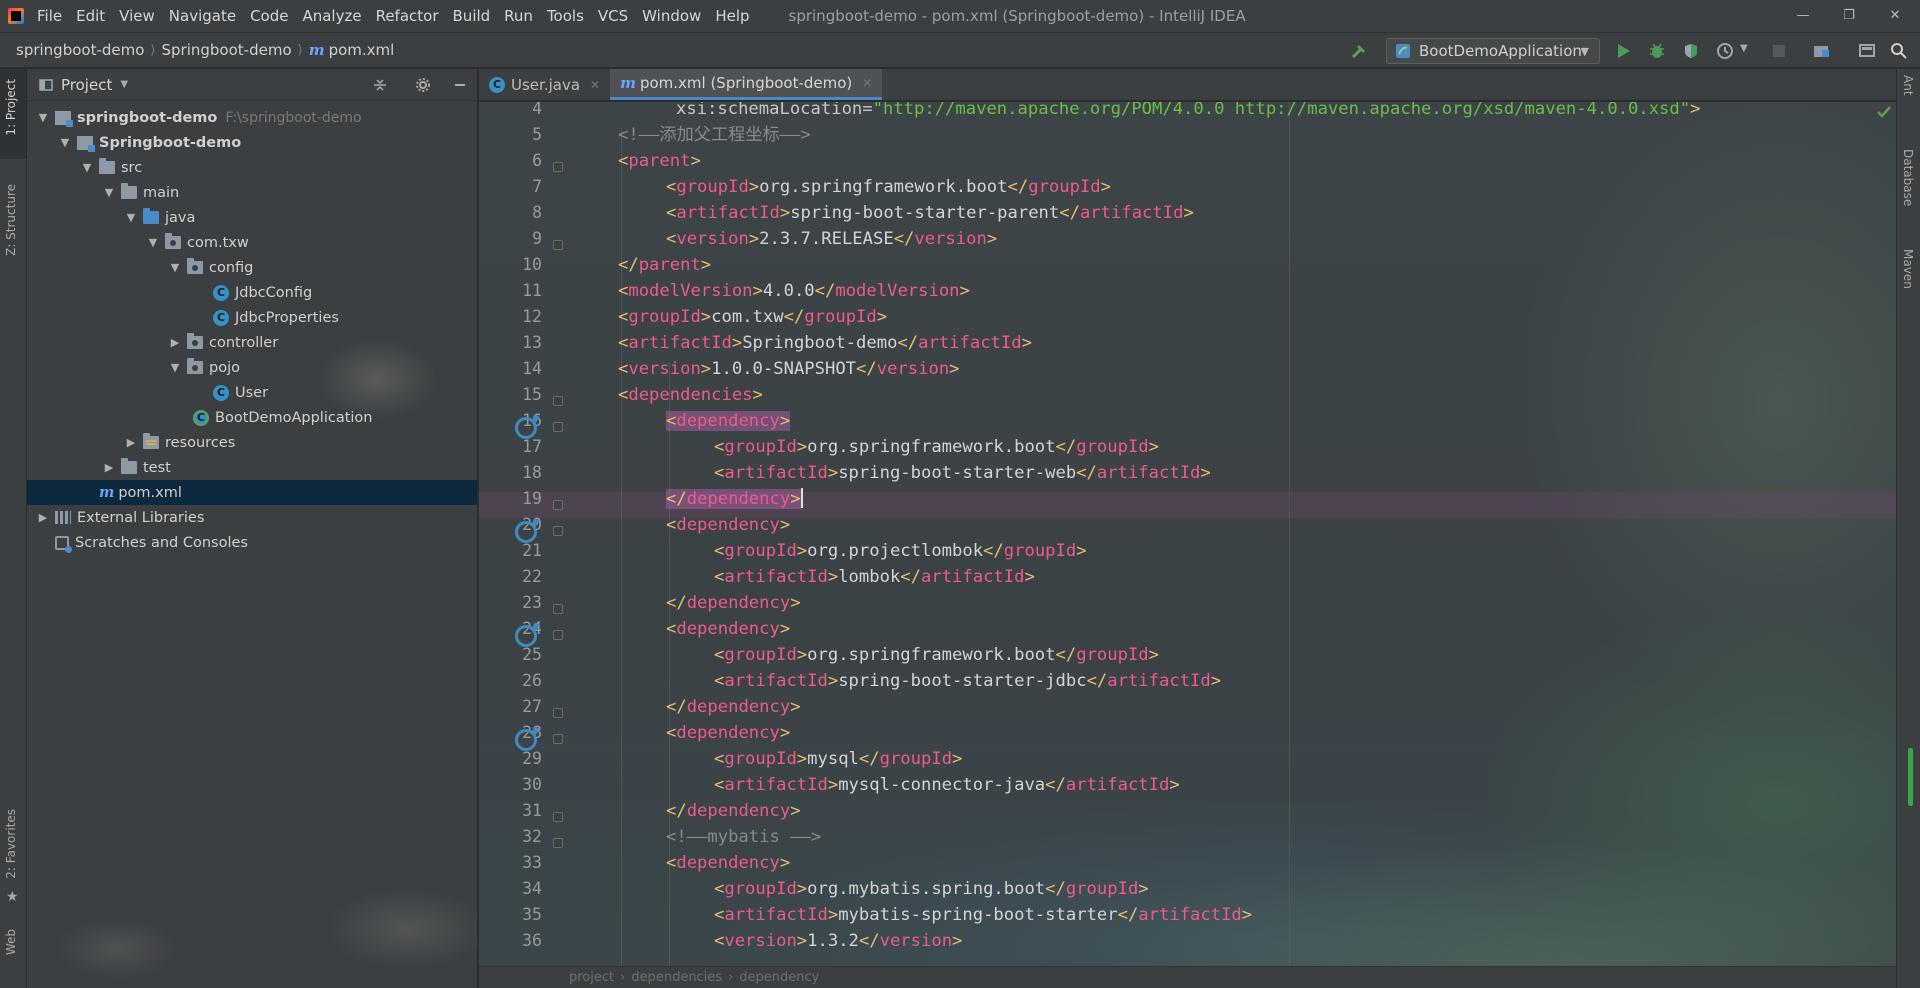 The width and height of the screenshot is (1920, 988). I want to click on tree-item-class-bootdemoapplication: C BootDemoApplication, so click(252, 417).